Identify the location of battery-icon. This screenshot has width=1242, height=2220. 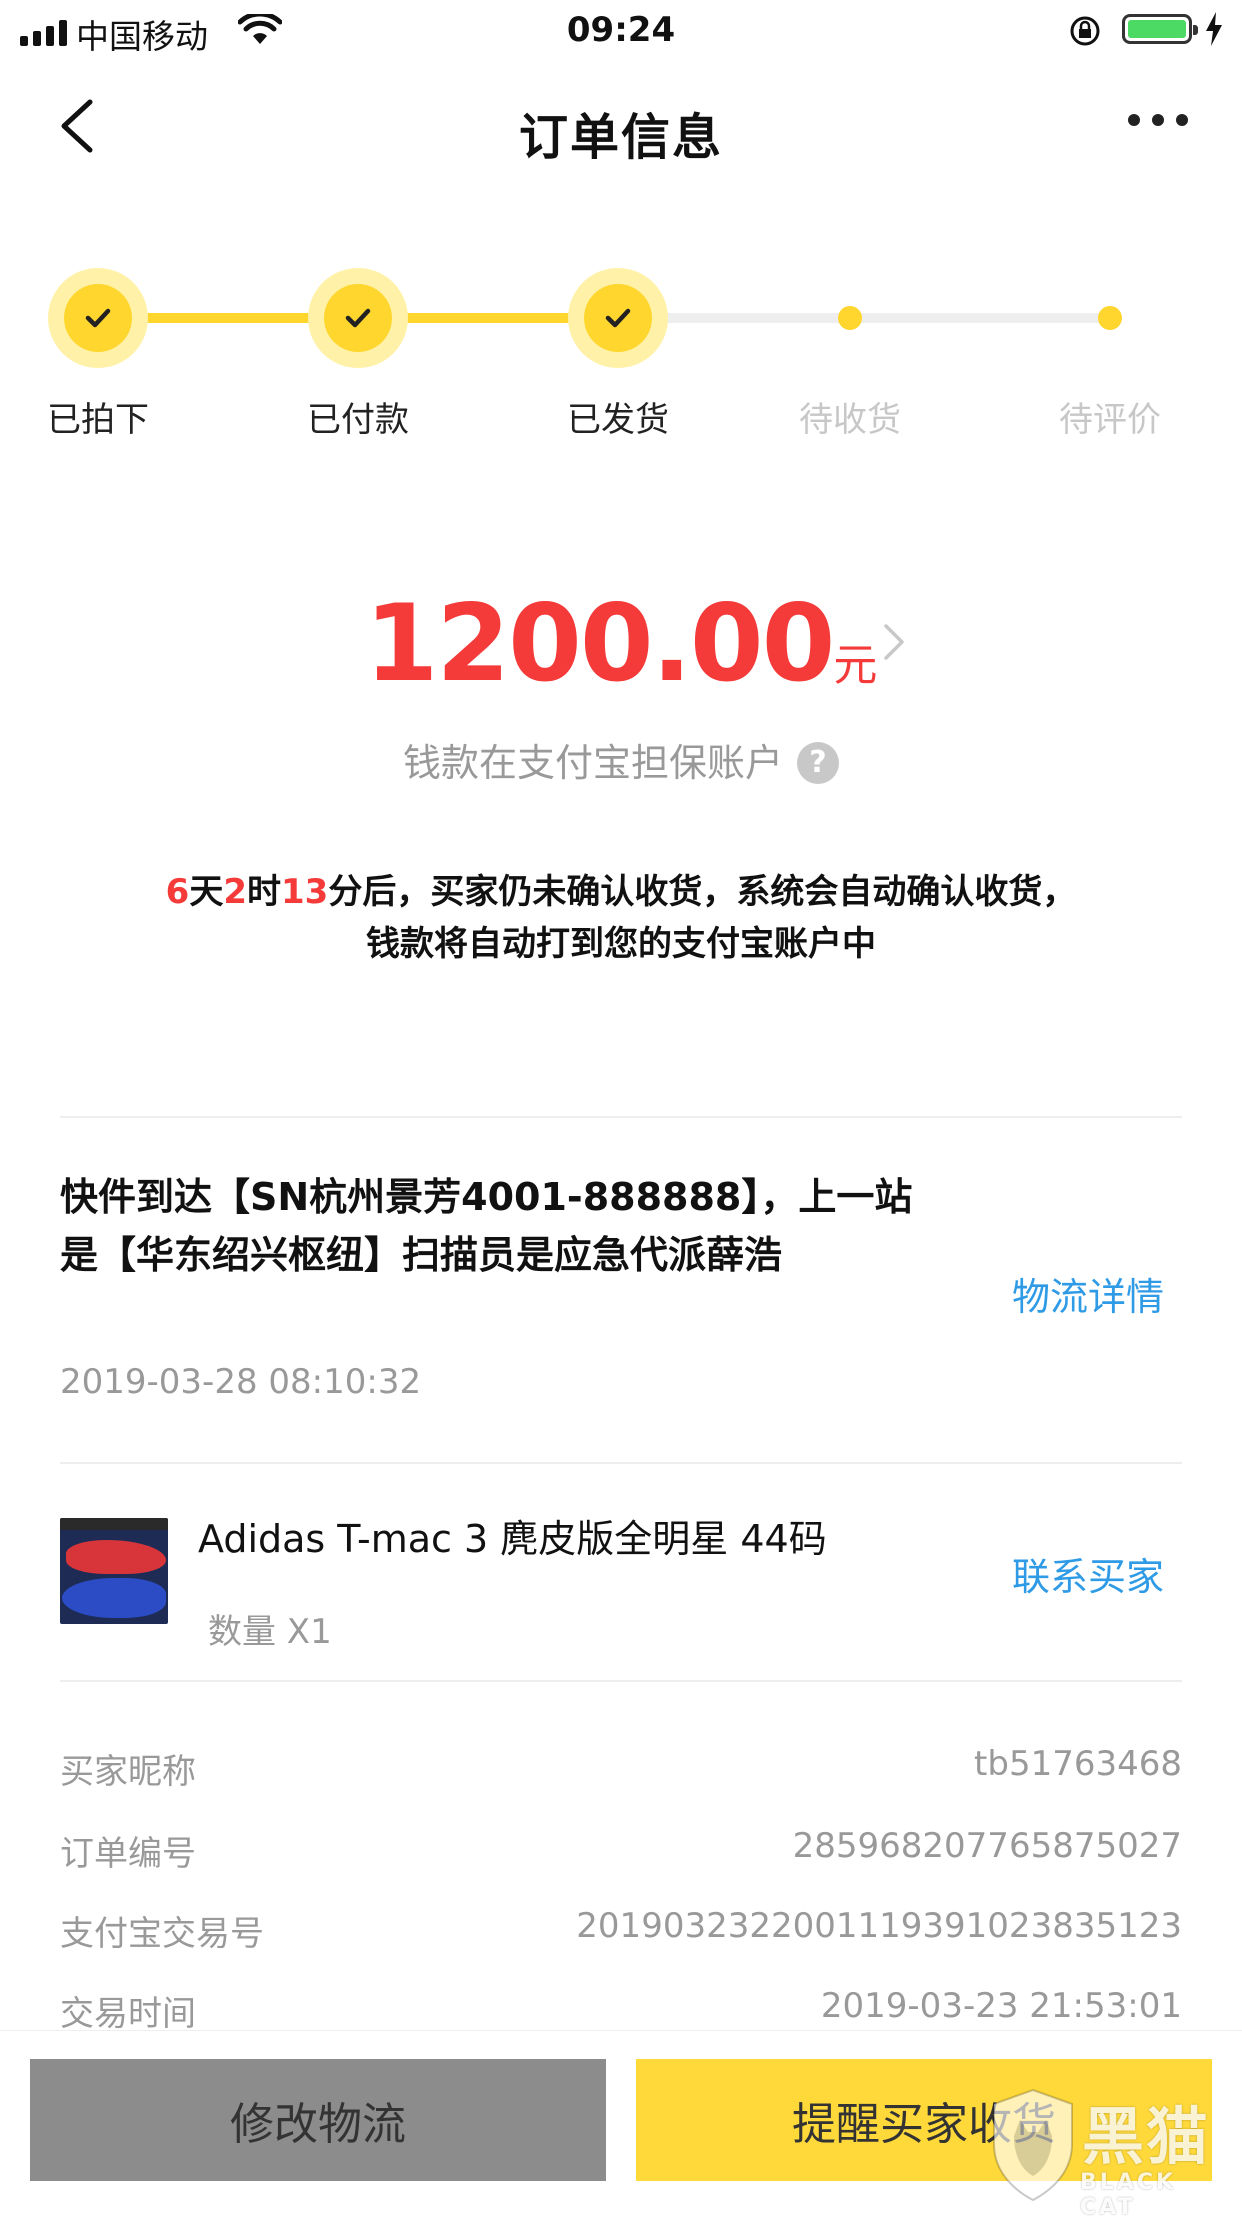
(1160, 29).